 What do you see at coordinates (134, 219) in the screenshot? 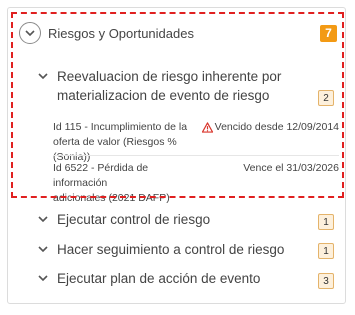
I see `section-title: Ejecutar control de riesgo` at bounding box center [134, 219].